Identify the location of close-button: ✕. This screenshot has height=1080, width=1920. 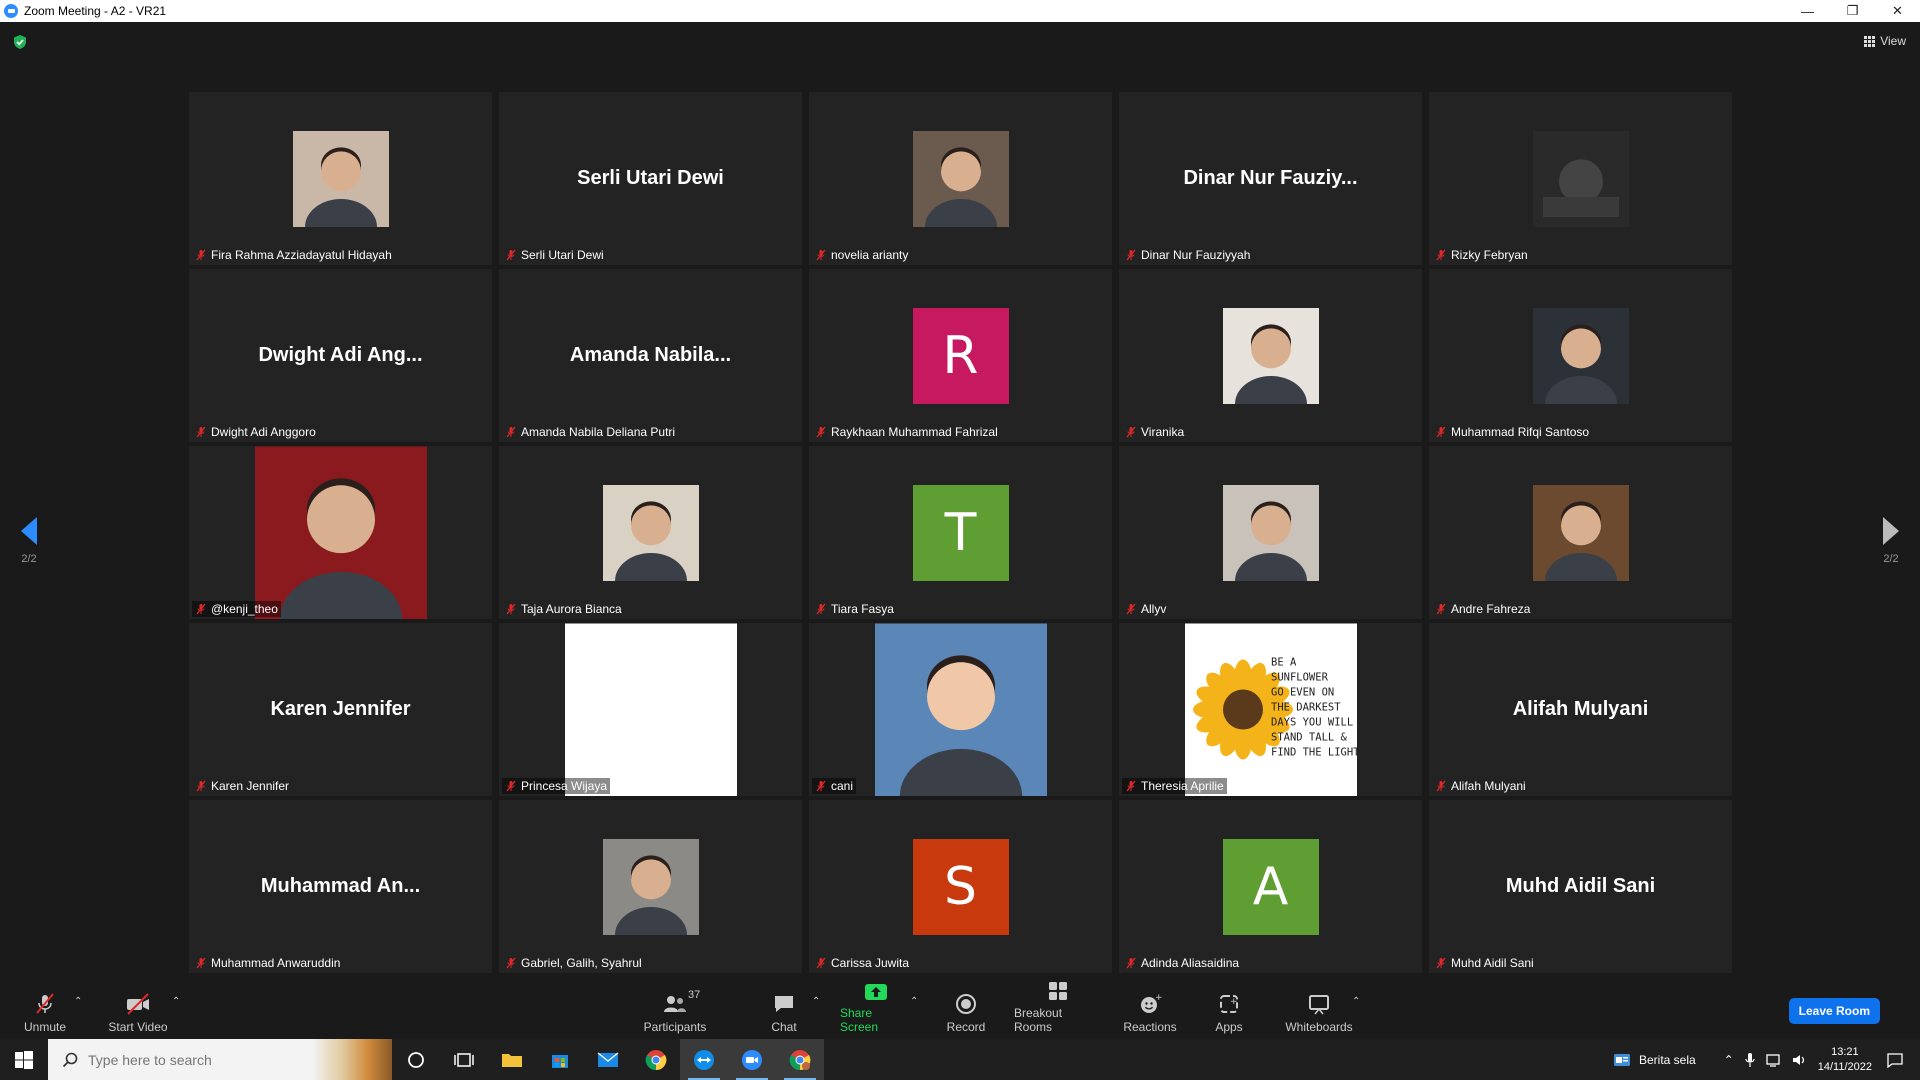
(1897, 11).